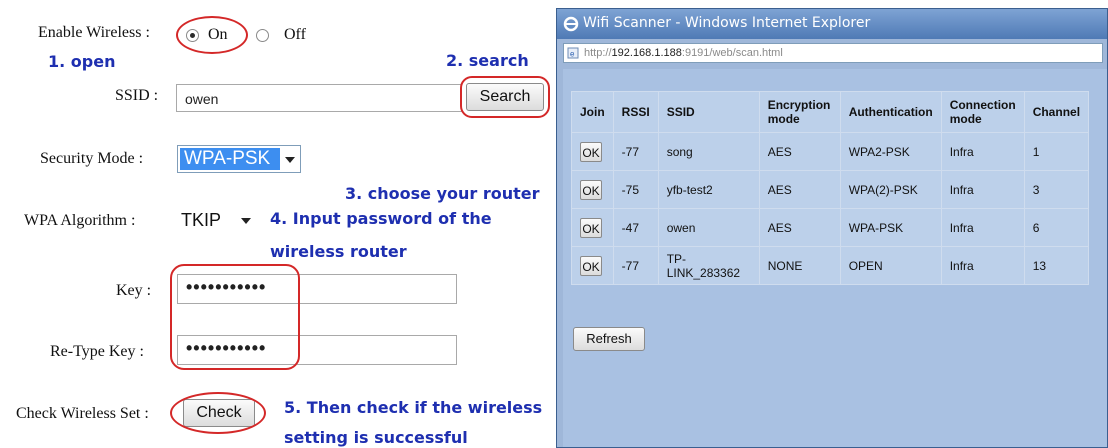 The image size is (1108, 448). What do you see at coordinates (635, 189) in the screenshot?
I see `rssi-cell: -75` at bounding box center [635, 189].